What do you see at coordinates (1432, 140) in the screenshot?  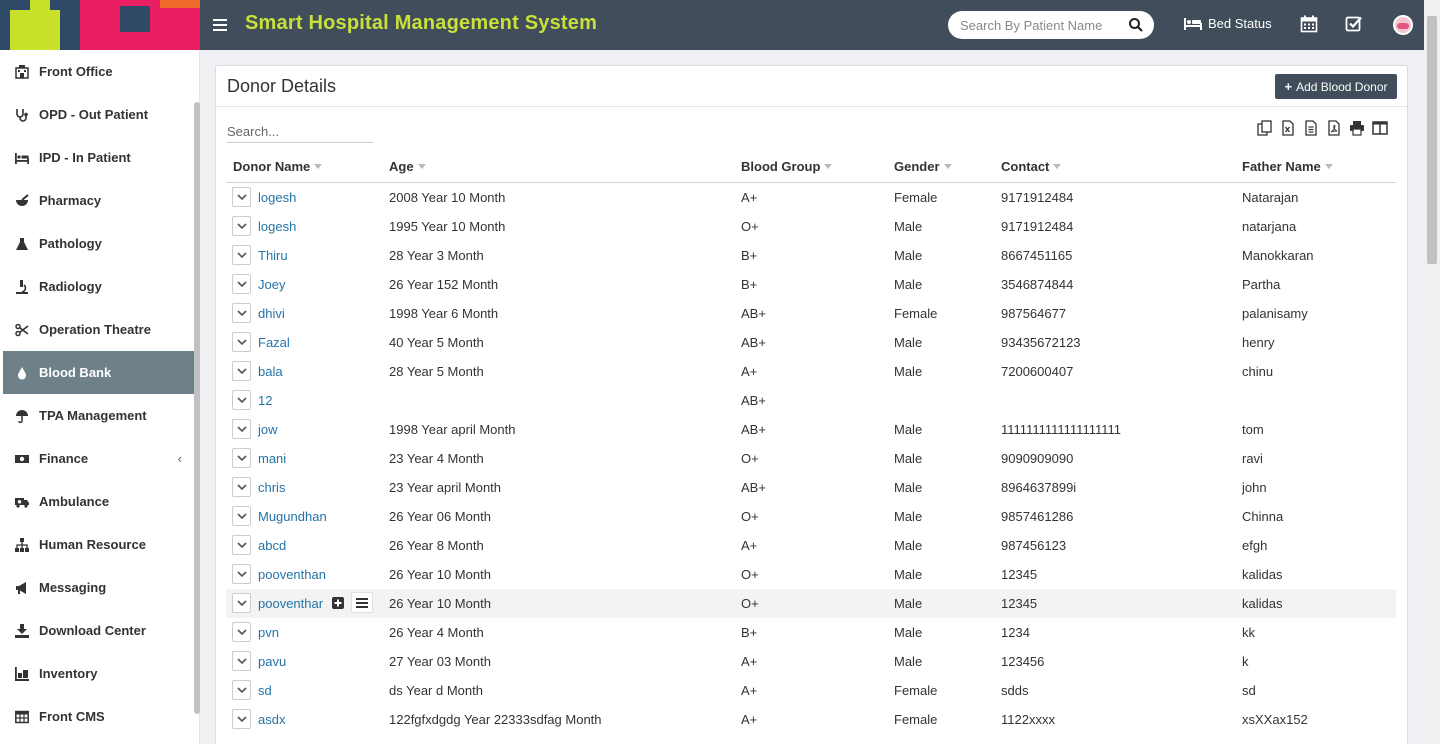 I see `page-scrollbar-thumb` at bounding box center [1432, 140].